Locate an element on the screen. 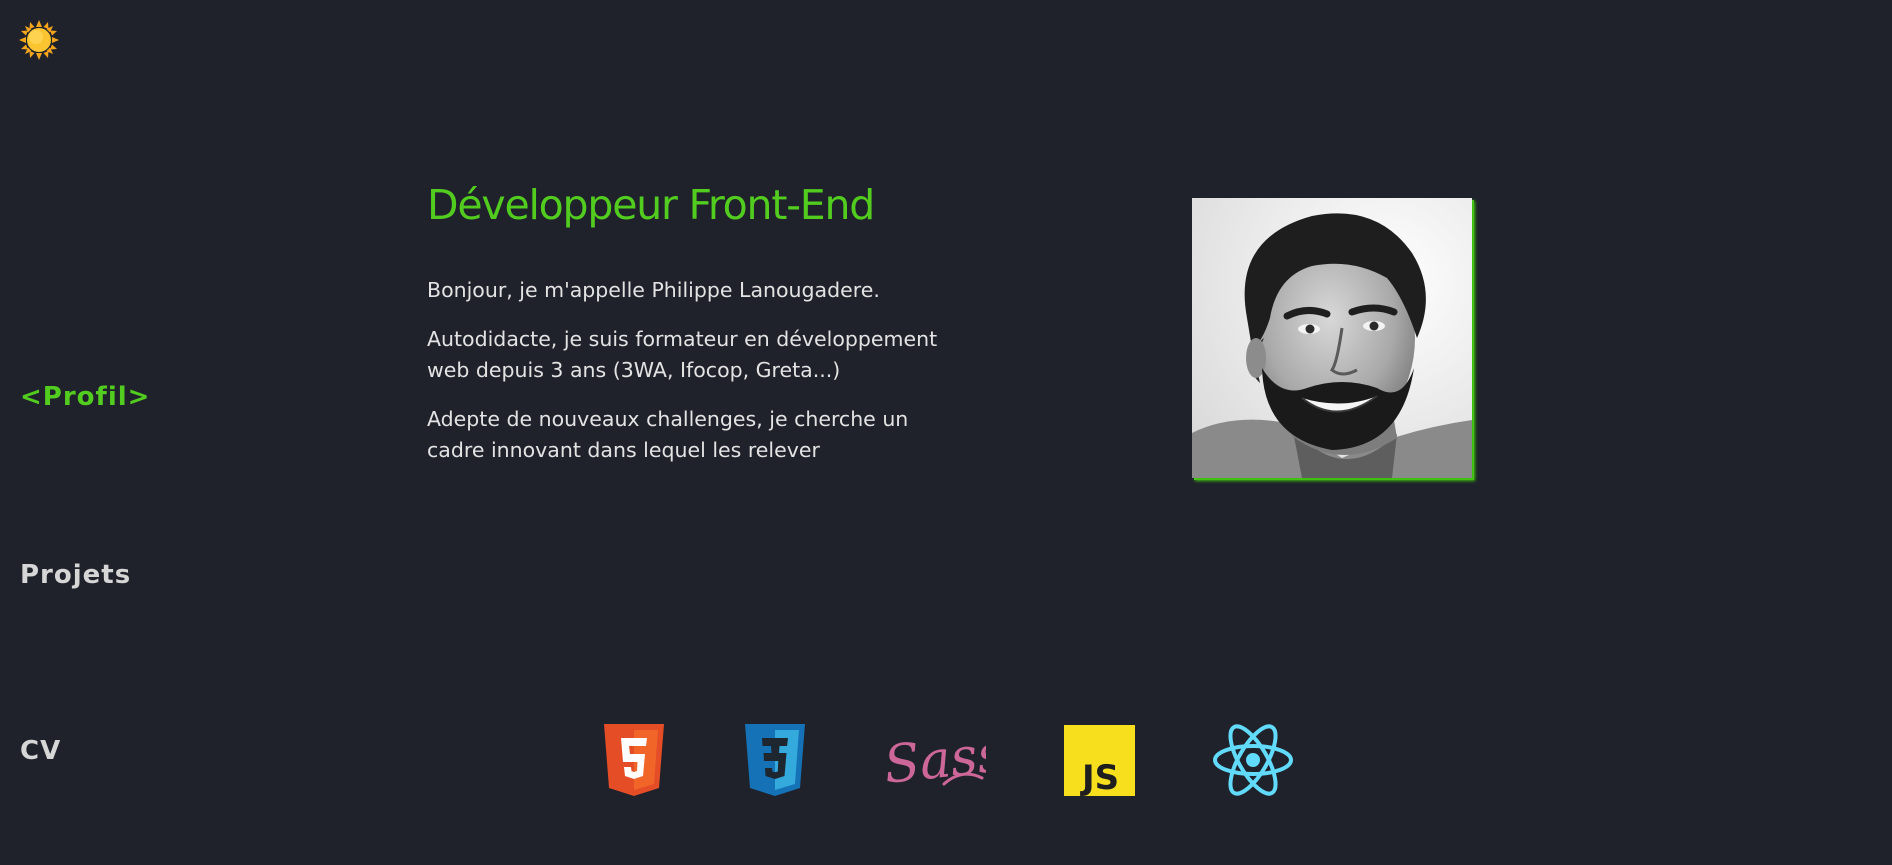 Image resolution: width=1892 pixels, height=865 pixels. sun-icon is located at coordinates (39, 40).